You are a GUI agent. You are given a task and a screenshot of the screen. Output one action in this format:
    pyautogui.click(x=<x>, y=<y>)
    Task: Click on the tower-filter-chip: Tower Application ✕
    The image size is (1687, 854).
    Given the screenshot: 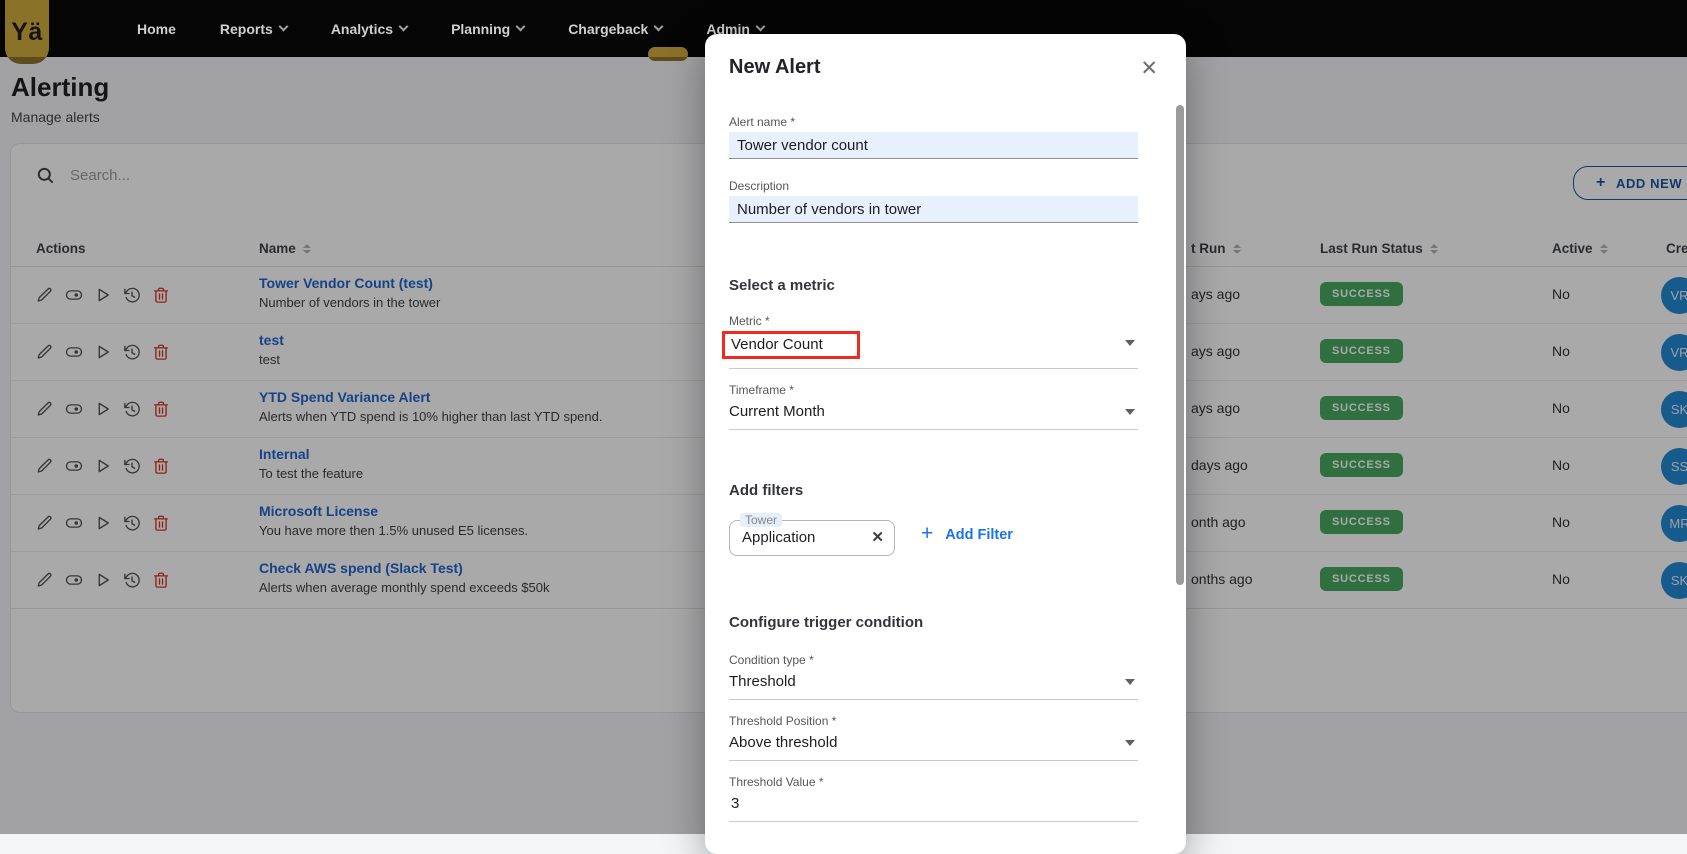 What is the action you would take?
    pyautogui.click(x=812, y=534)
    